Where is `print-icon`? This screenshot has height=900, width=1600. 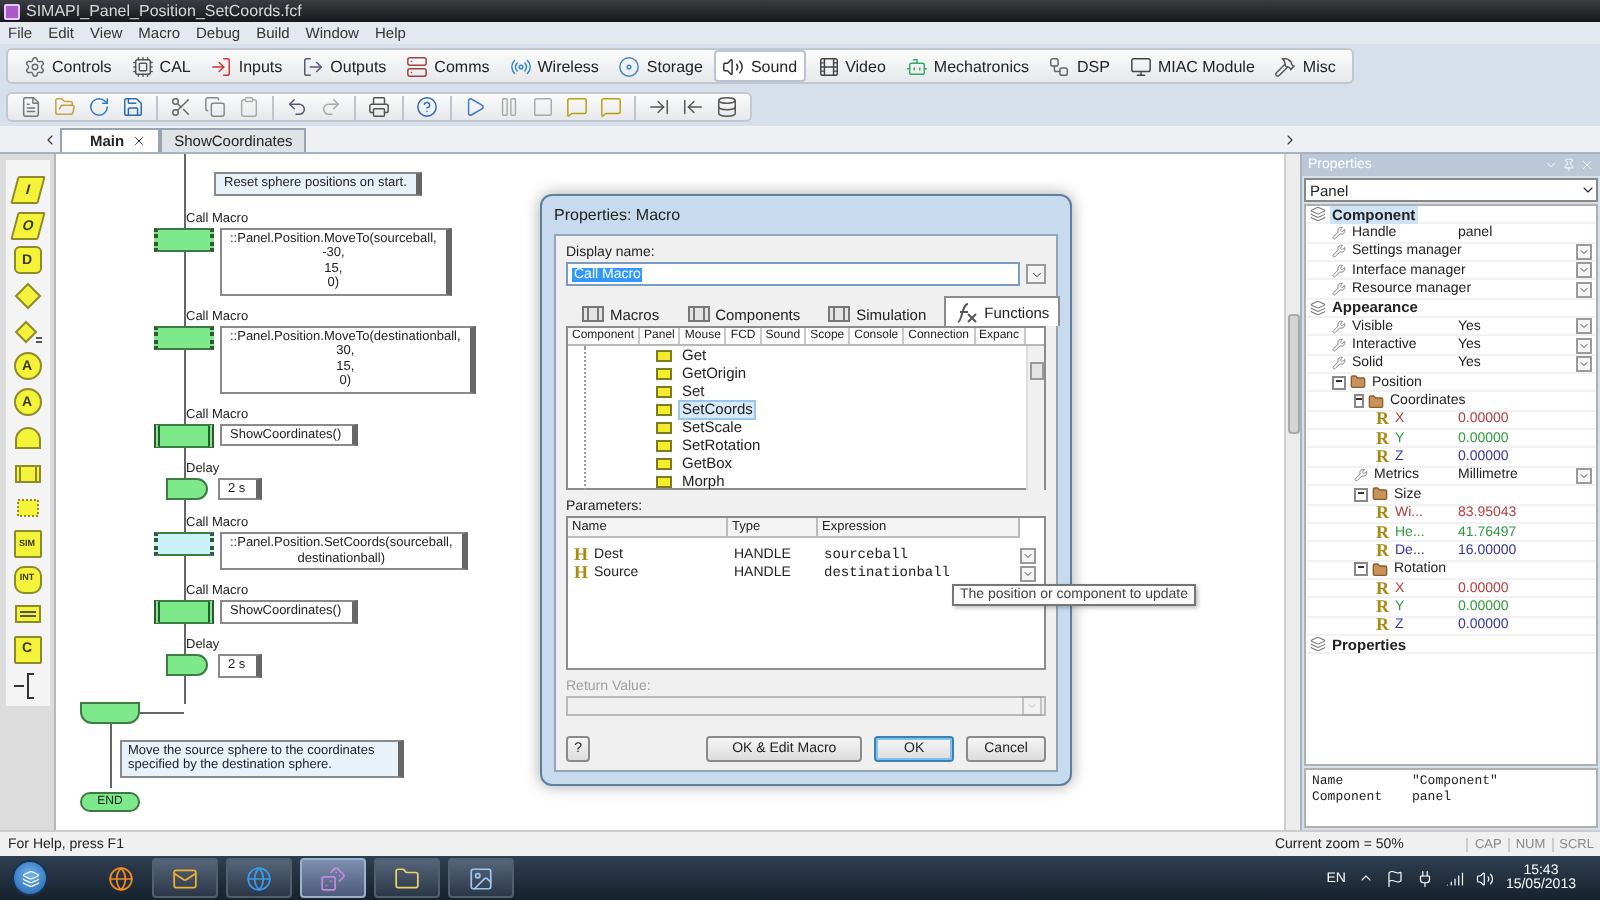
print-icon is located at coordinates (379, 107).